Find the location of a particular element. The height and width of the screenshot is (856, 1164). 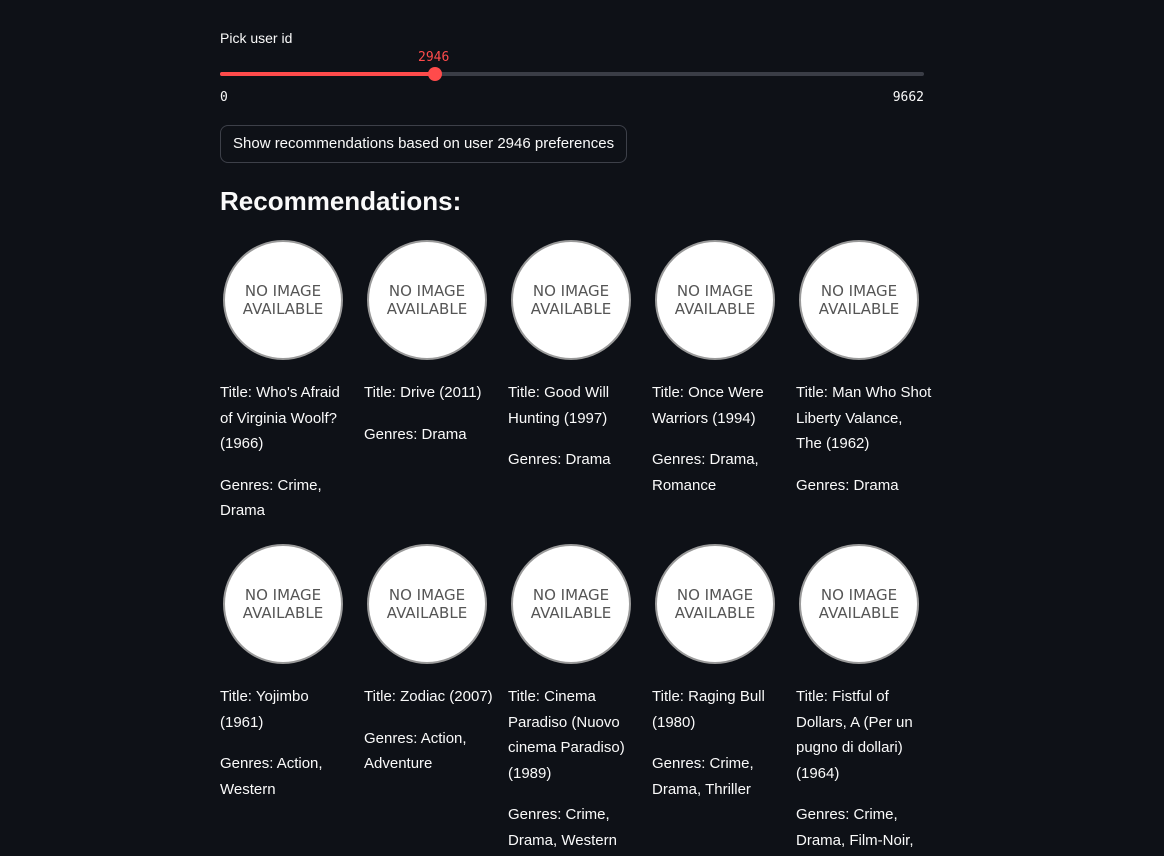

movie-genres: Genres: Crime, Drama, Thriller is located at coordinates (703, 776).